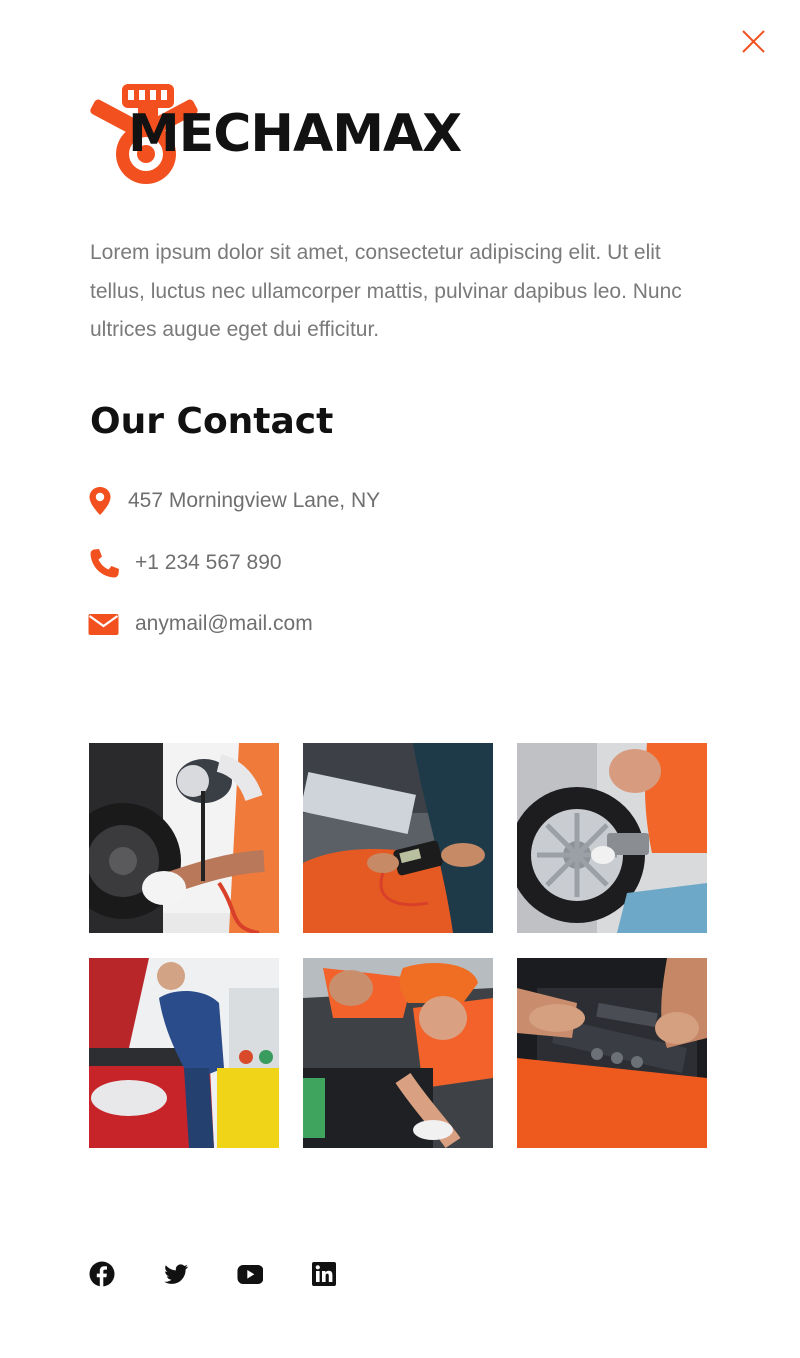 This screenshot has width=800, height=1358. I want to click on contact-address: 457 Morningview Lane, NY, so click(234, 501).